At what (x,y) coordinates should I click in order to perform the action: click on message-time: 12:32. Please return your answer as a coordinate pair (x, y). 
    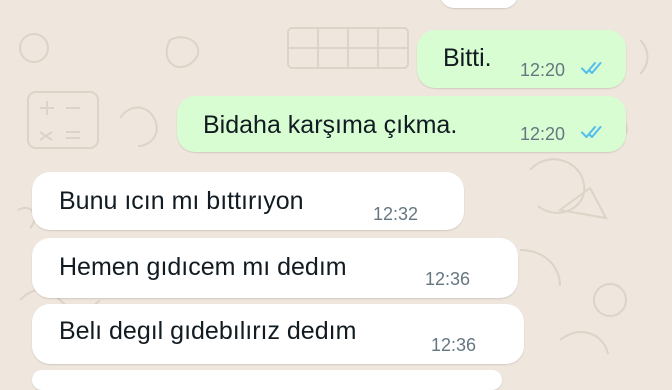
    Looking at the image, I should click on (396, 214).